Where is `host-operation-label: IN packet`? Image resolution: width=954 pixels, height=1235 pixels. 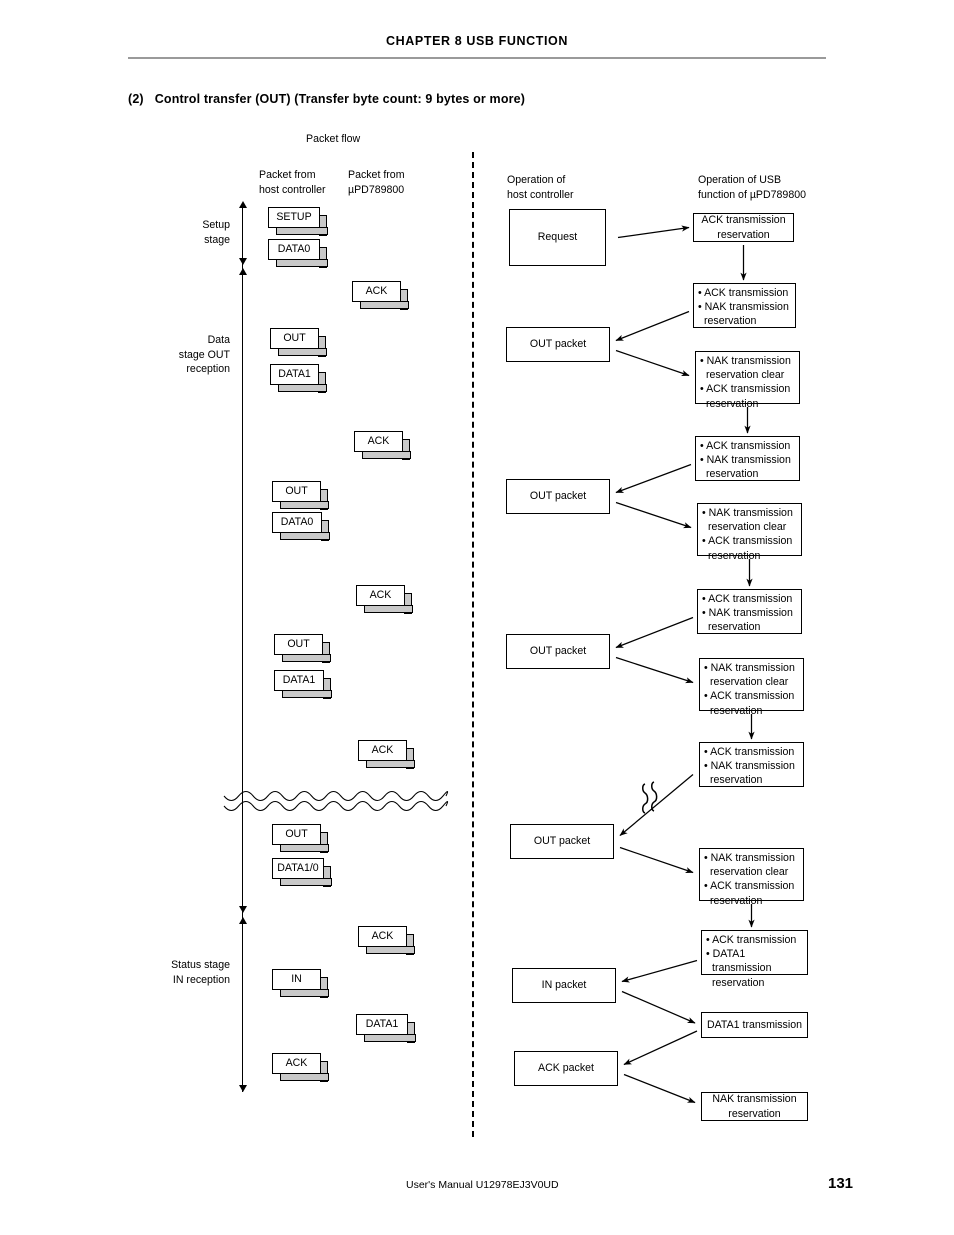 host-operation-label: IN packet is located at coordinates (564, 985).